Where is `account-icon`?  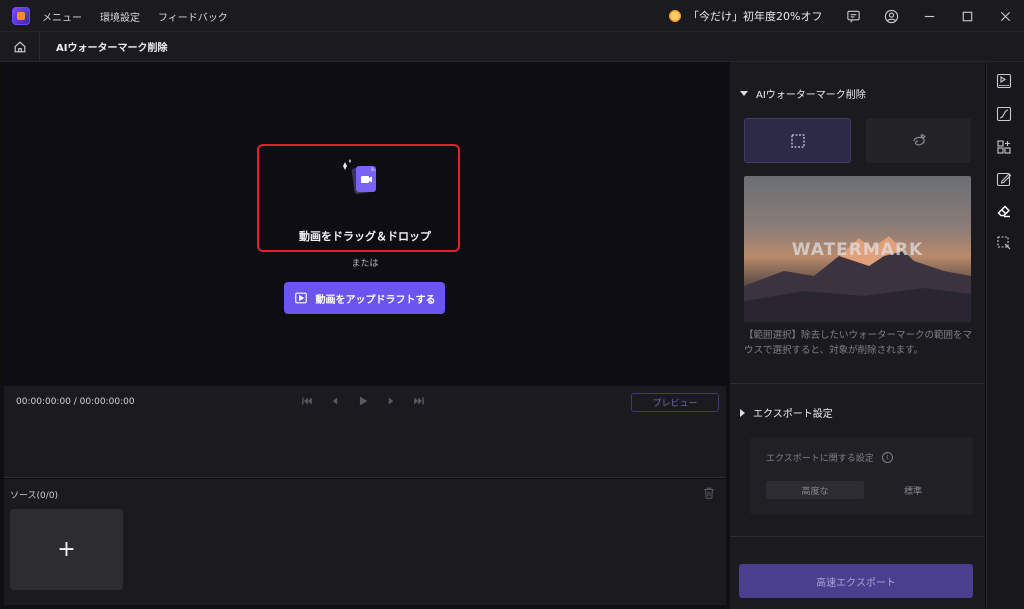
account-icon is located at coordinates (891, 16).